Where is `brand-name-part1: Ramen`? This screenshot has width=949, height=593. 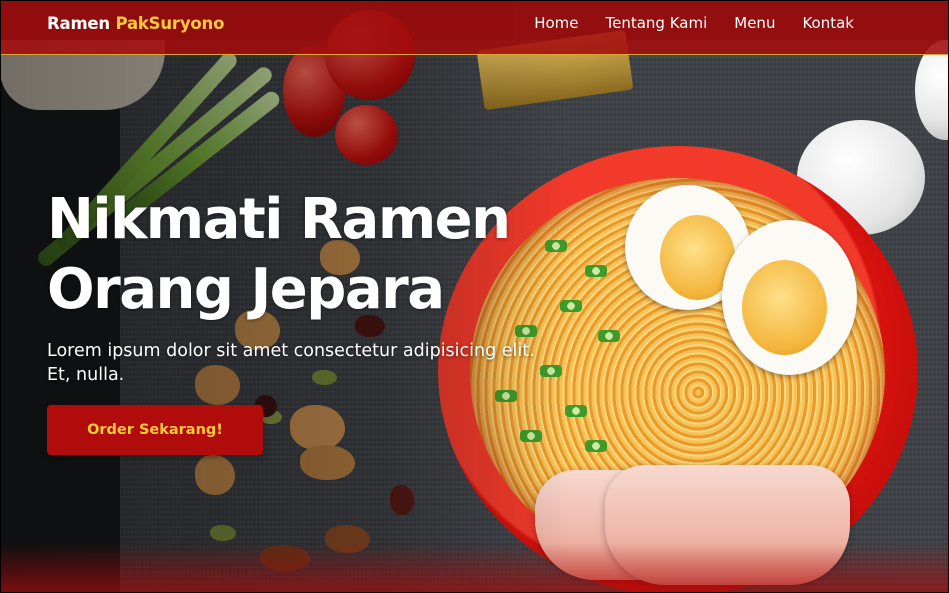 brand-name-part1: Ramen is located at coordinates (81, 23).